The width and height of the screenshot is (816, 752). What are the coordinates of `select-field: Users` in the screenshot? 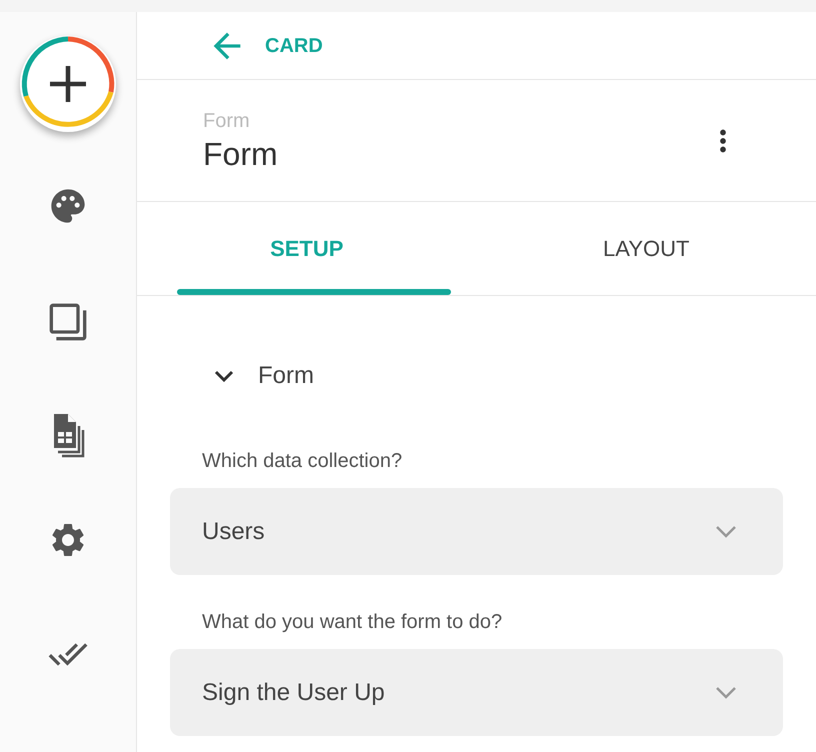 It's located at (476, 531).